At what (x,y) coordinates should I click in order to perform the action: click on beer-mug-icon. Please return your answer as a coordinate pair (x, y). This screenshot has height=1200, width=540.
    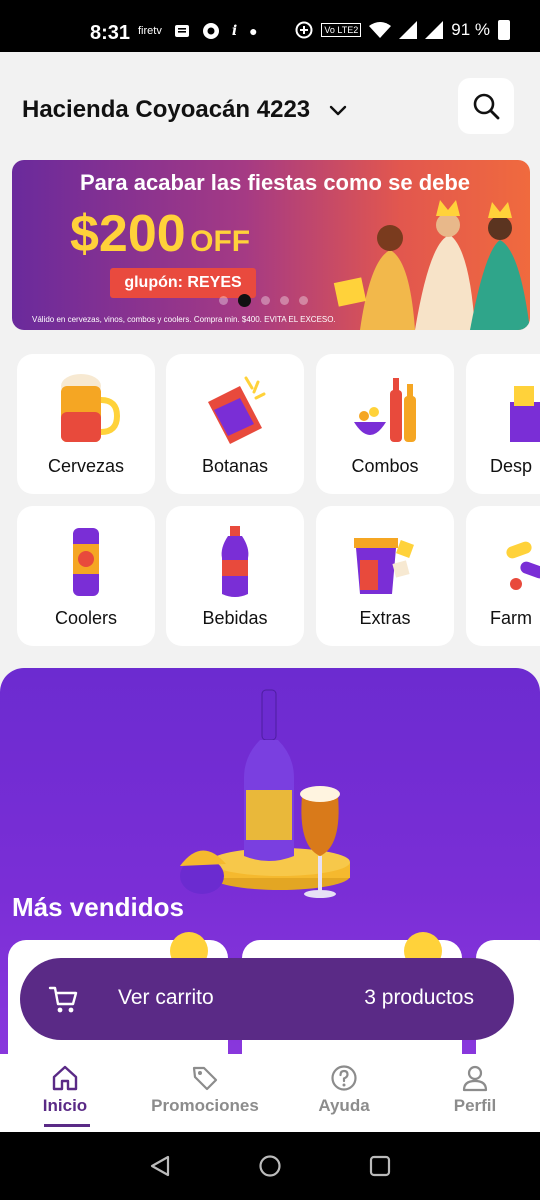
    Looking at the image, I should click on (91, 408).